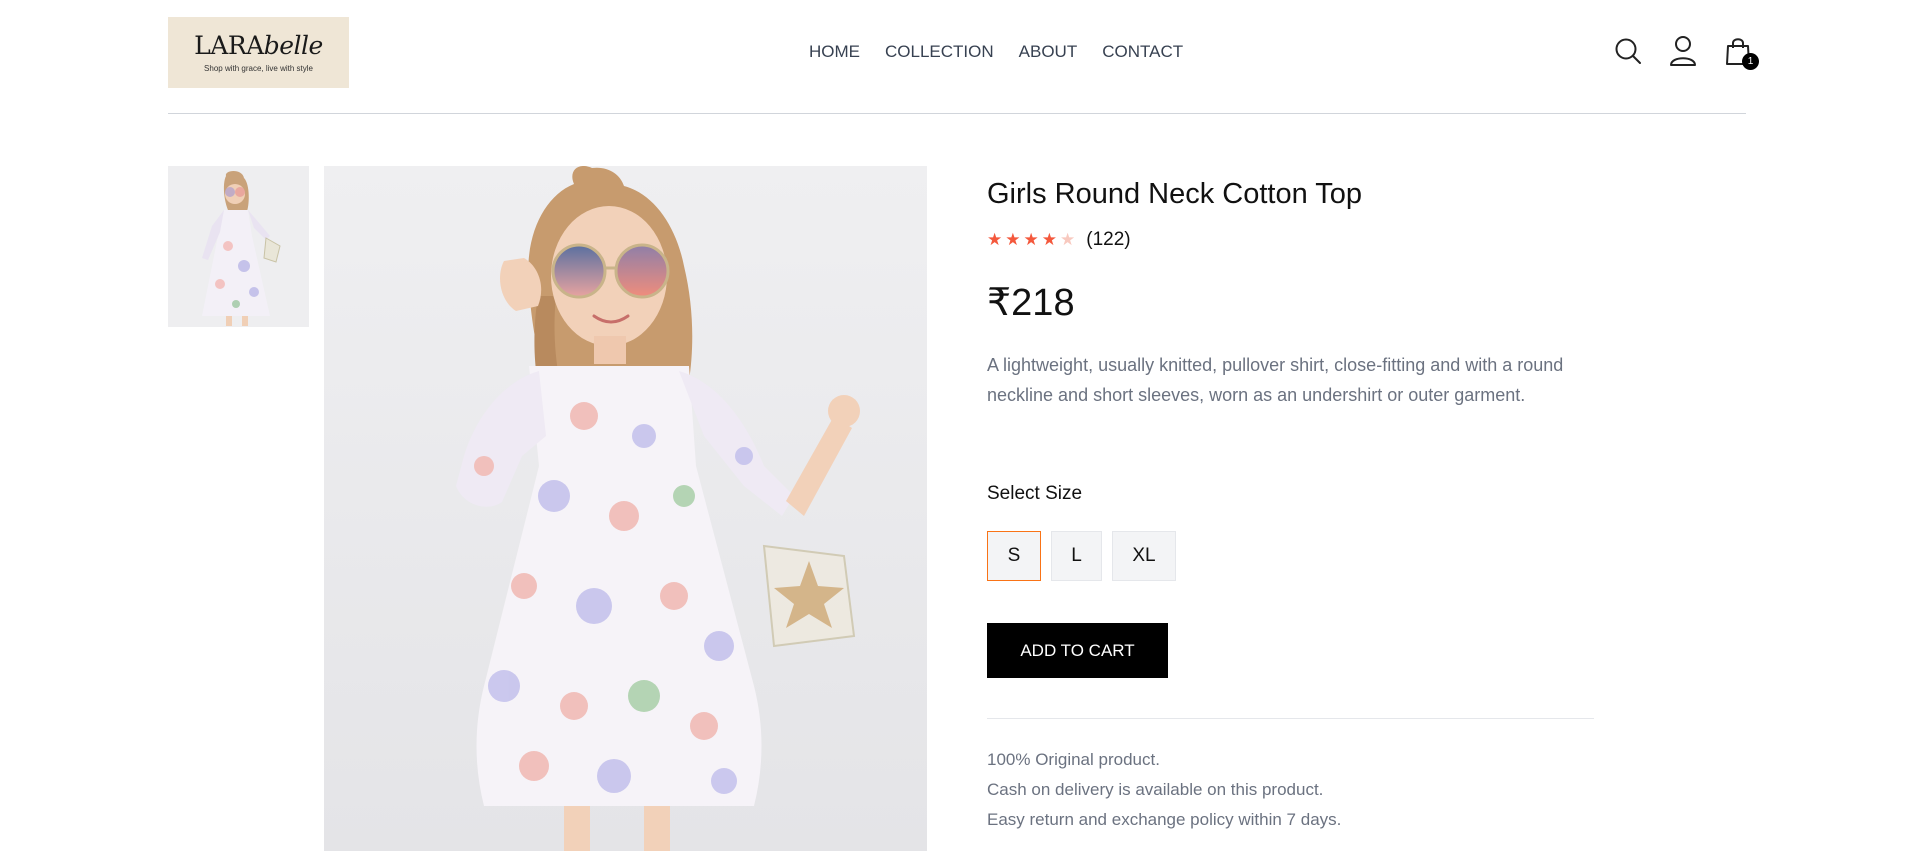 Image resolution: width=1905 pixels, height=851 pixels. I want to click on size-option-l: L, so click(1076, 556).